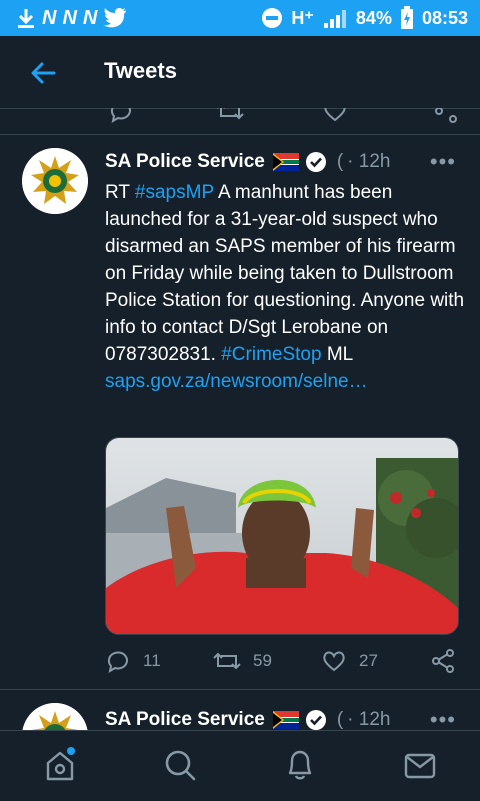  Describe the element at coordinates (368, 660) in the screenshot. I see `like-count: 27` at that location.